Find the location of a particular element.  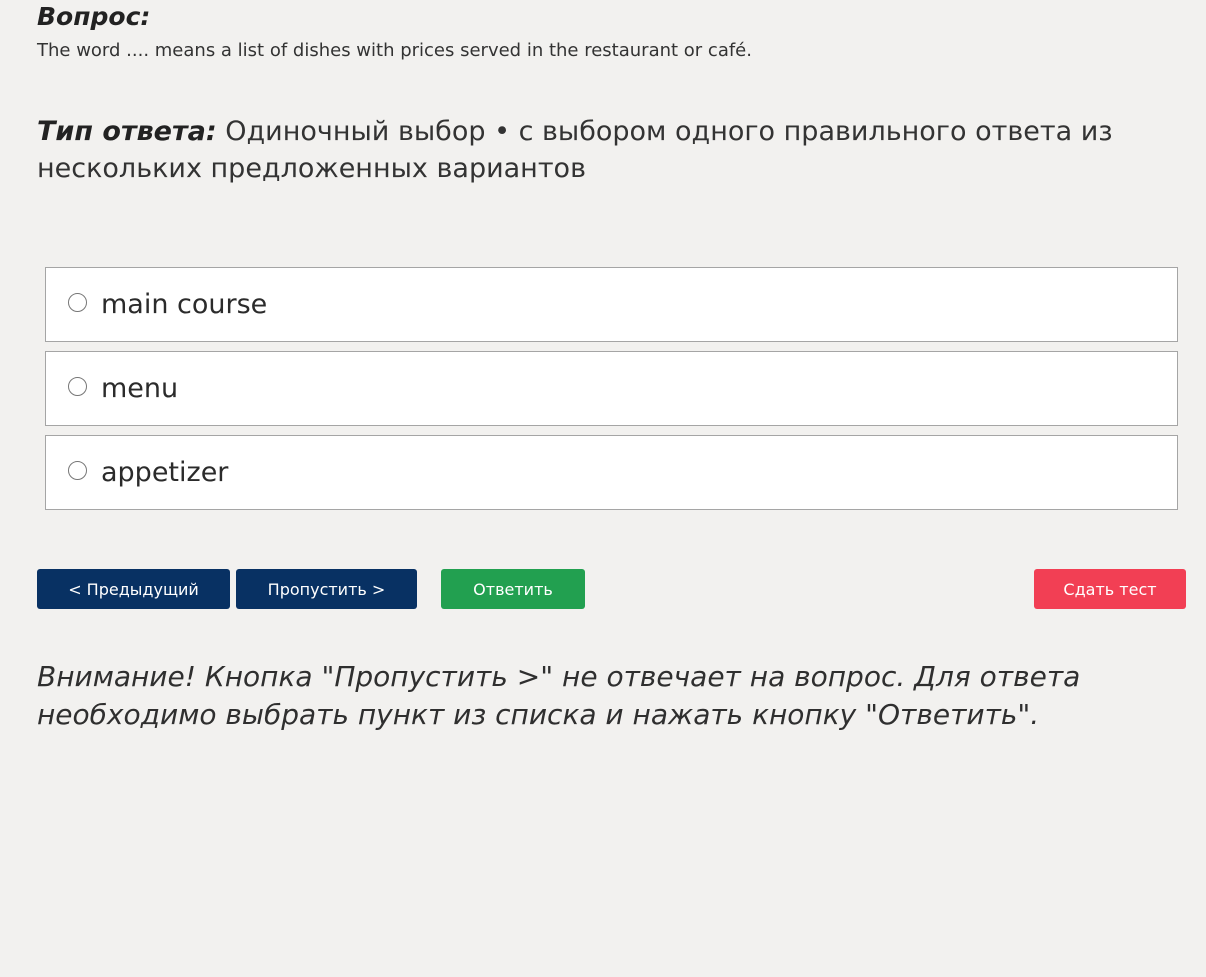

option-appetizer: appetizer is located at coordinates (611, 472).